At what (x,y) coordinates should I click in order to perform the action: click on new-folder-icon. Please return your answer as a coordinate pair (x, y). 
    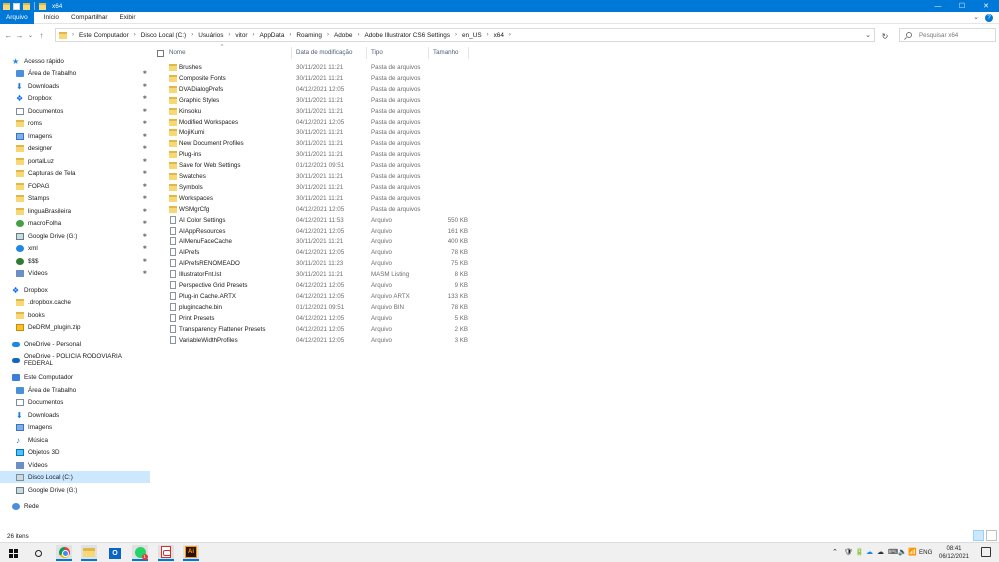
    Looking at the image, I should click on (26, 6).